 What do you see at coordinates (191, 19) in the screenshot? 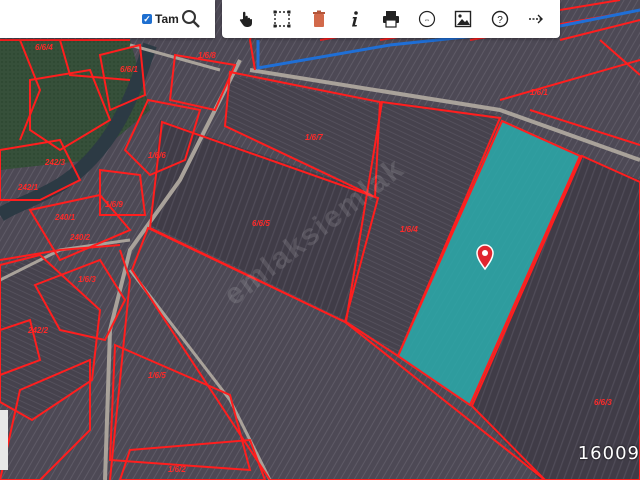
I see `search-icon` at bounding box center [191, 19].